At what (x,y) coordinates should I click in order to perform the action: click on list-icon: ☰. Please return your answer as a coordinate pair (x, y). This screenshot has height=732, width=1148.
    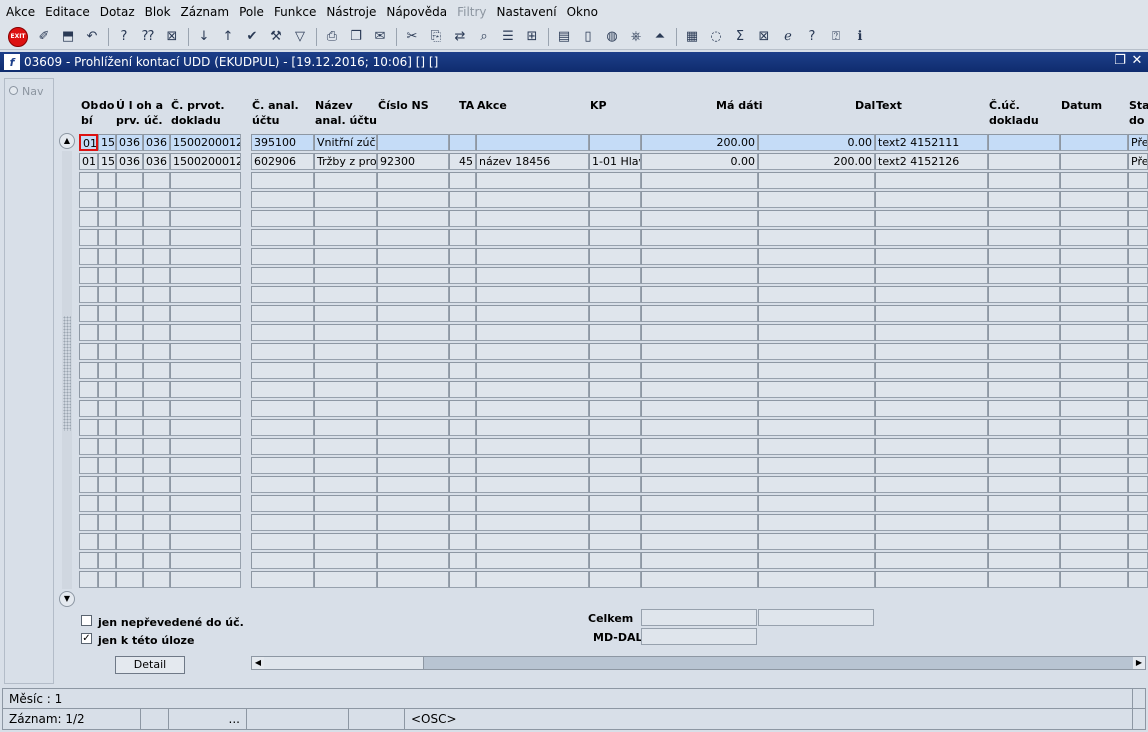
    Looking at the image, I should click on (508, 37).